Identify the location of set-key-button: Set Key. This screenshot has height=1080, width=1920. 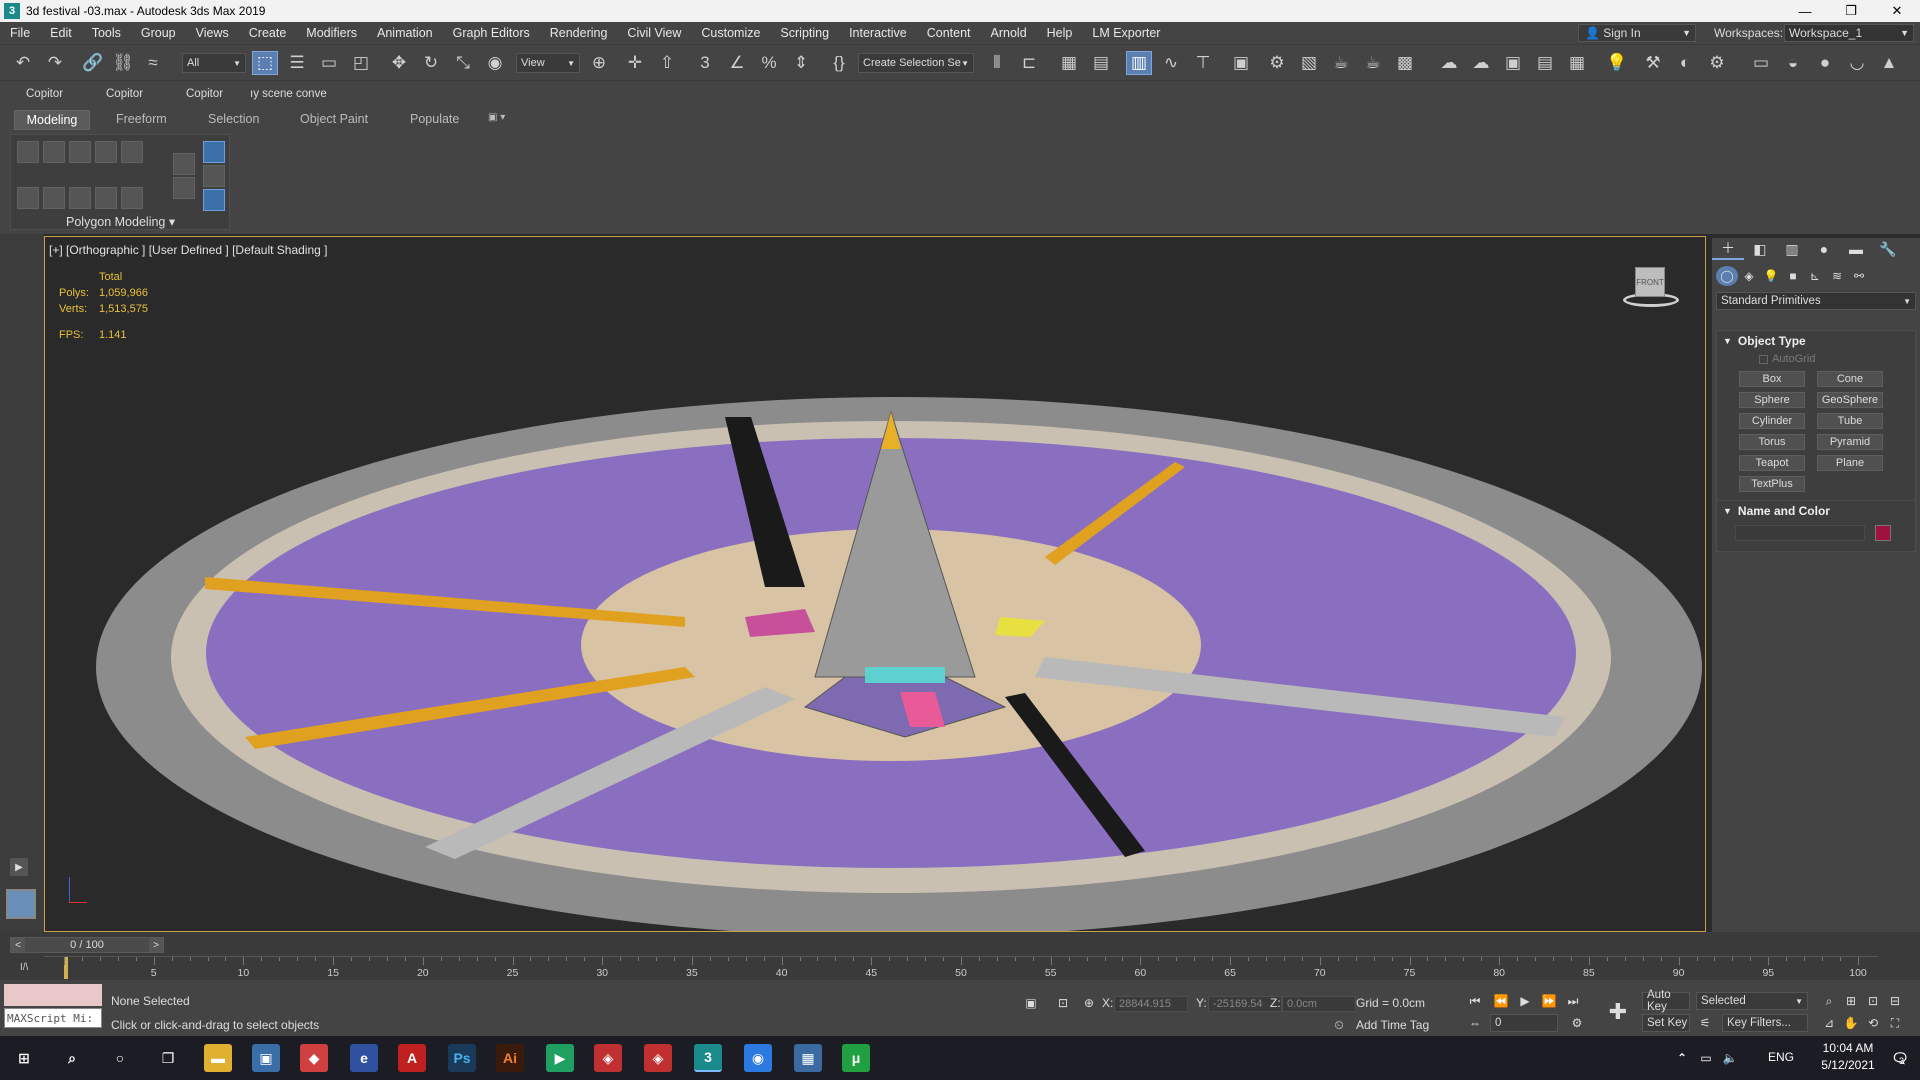
(1666, 1023).